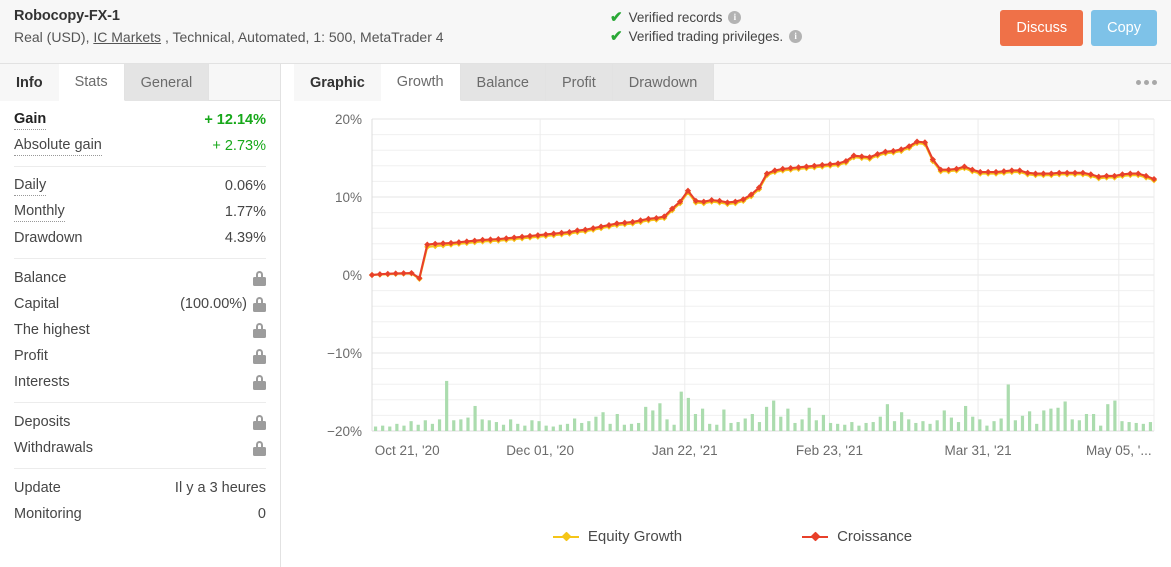  I want to click on sidebar-tabbar: Info Stats General, so click(140, 82).